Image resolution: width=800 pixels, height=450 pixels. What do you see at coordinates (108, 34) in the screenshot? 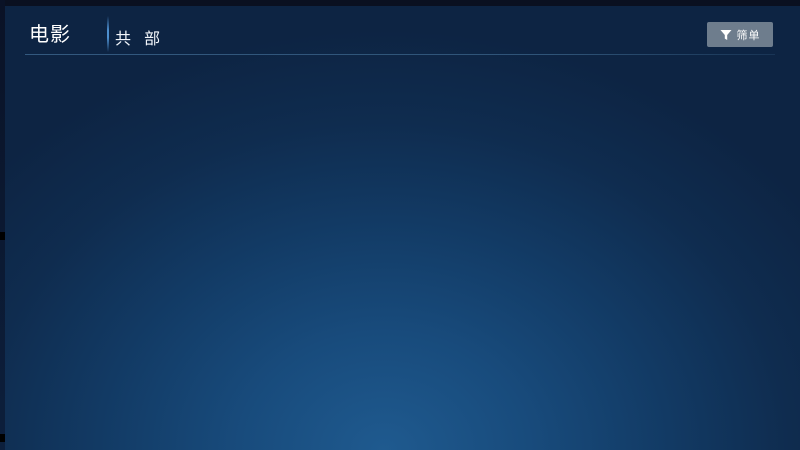
I see `title-divider` at bounding box center [108, 34].